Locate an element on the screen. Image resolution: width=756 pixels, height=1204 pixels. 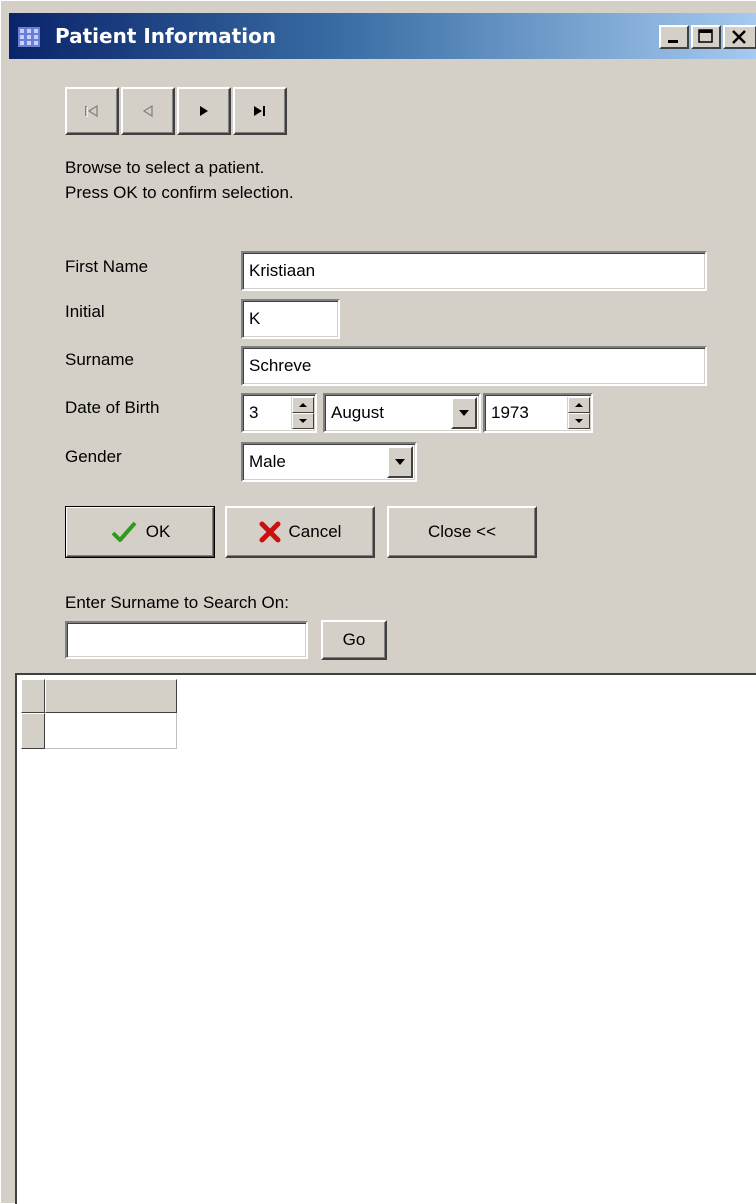
title-bar: Patient Information is located at coordinates (382, 36).